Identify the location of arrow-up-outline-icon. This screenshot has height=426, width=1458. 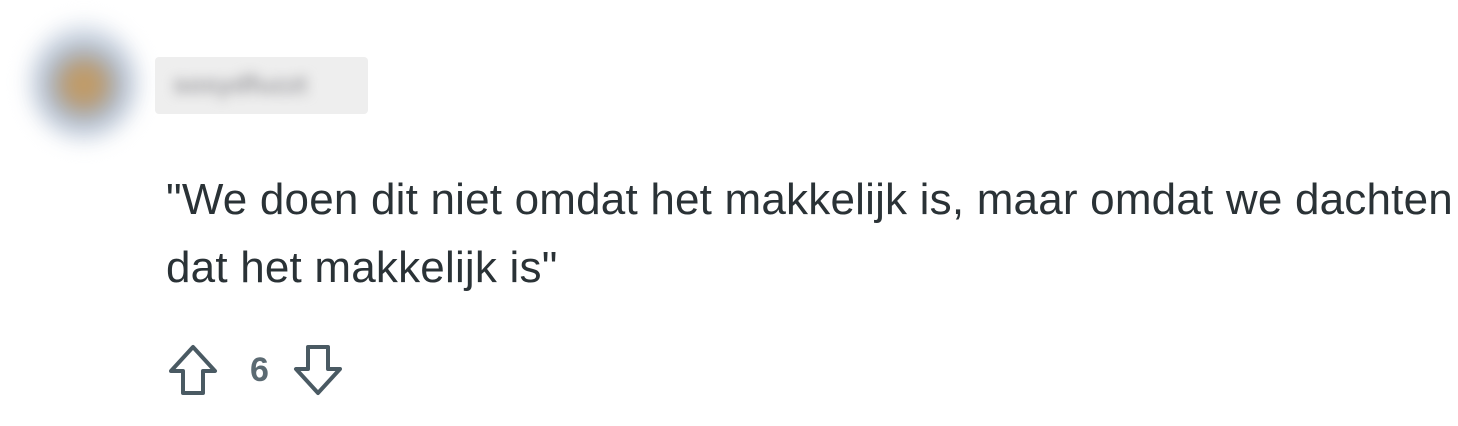
(193, 370).